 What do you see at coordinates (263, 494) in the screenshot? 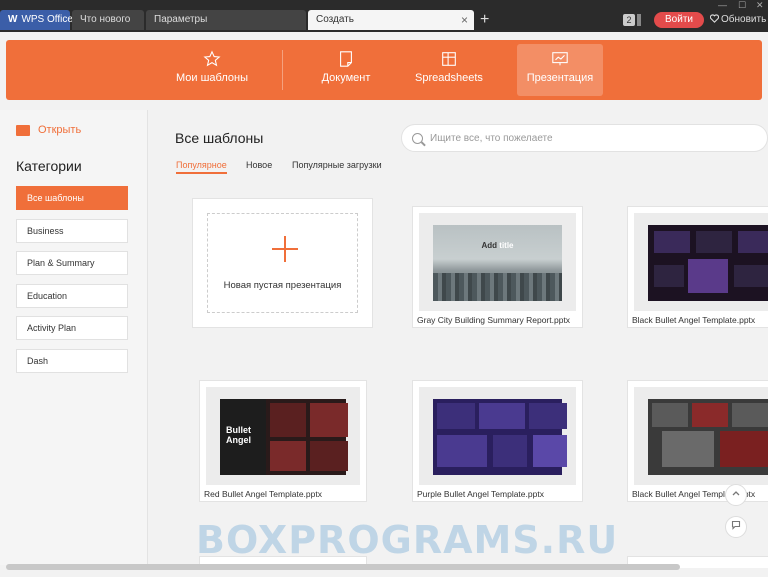
I see `template-name: Red Bullet Angel Template.pptx` at bounding box center [263, 494].